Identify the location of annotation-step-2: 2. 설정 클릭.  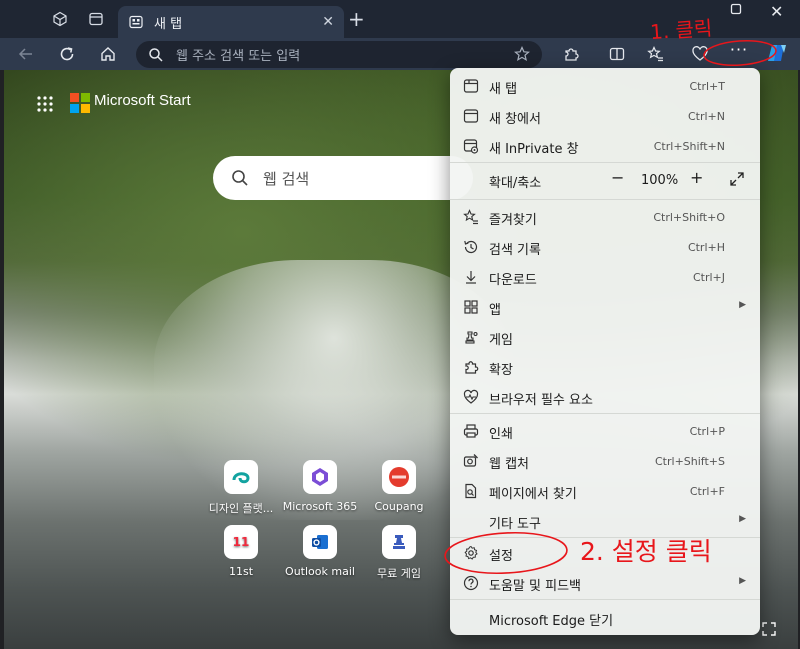
(646, 551).